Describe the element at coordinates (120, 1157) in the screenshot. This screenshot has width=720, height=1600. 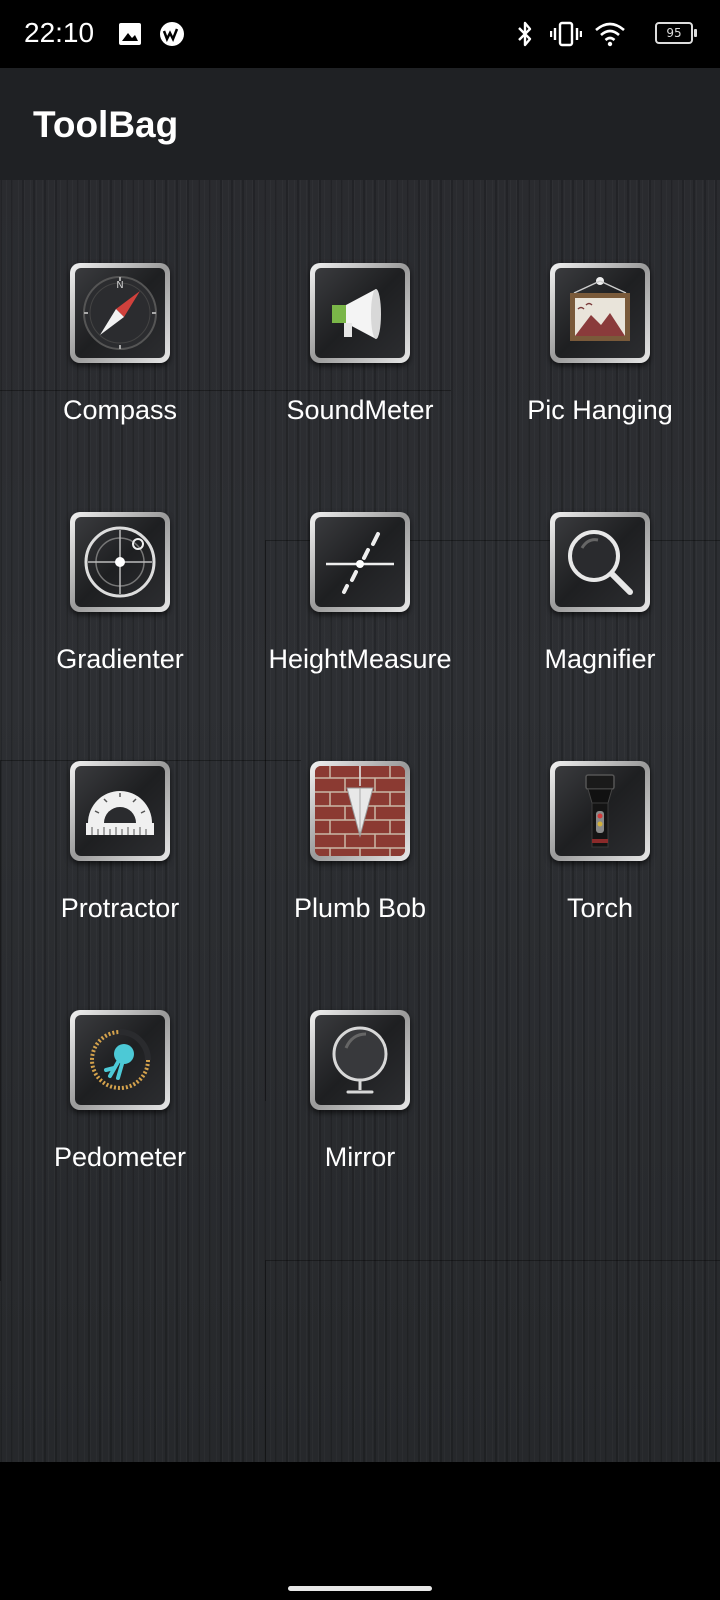
I see `tool-label: Pedometer` at that location.